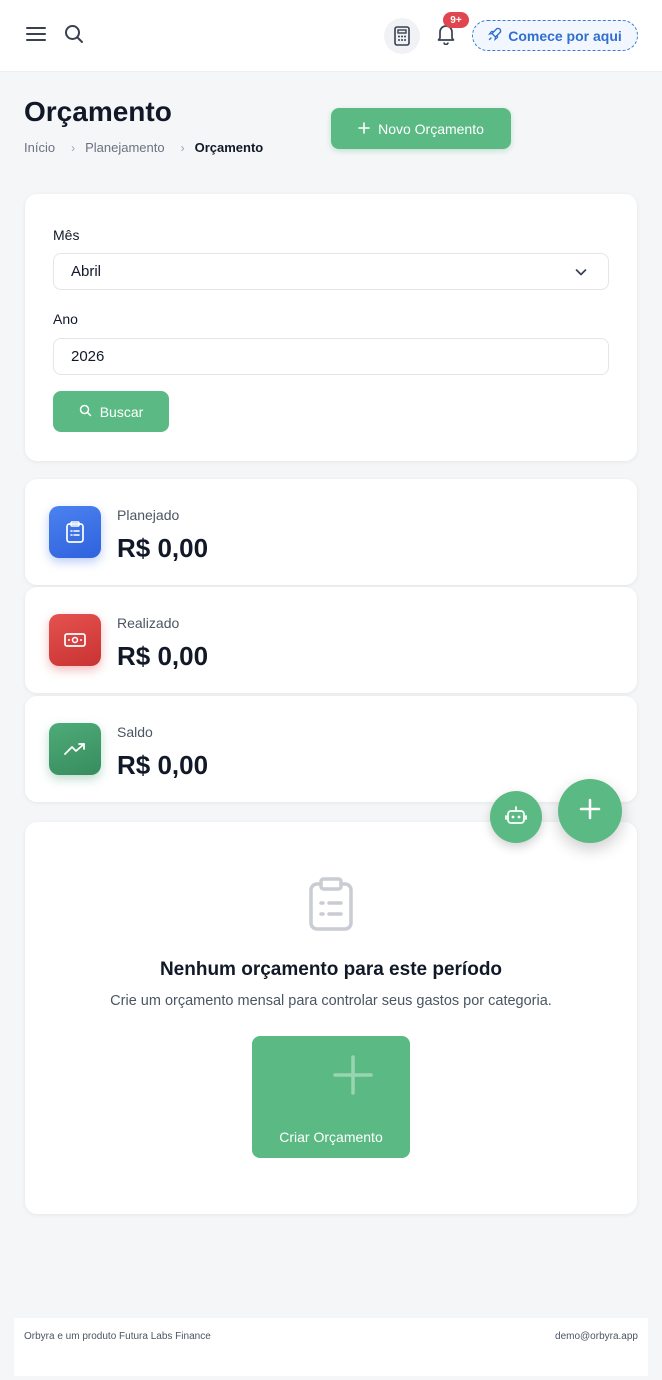 The image size is (662, 1380). Describe the element at coordinates (163, 548) in the screenshot. I see `stat-value-planned: R$ 0,00` at that location.